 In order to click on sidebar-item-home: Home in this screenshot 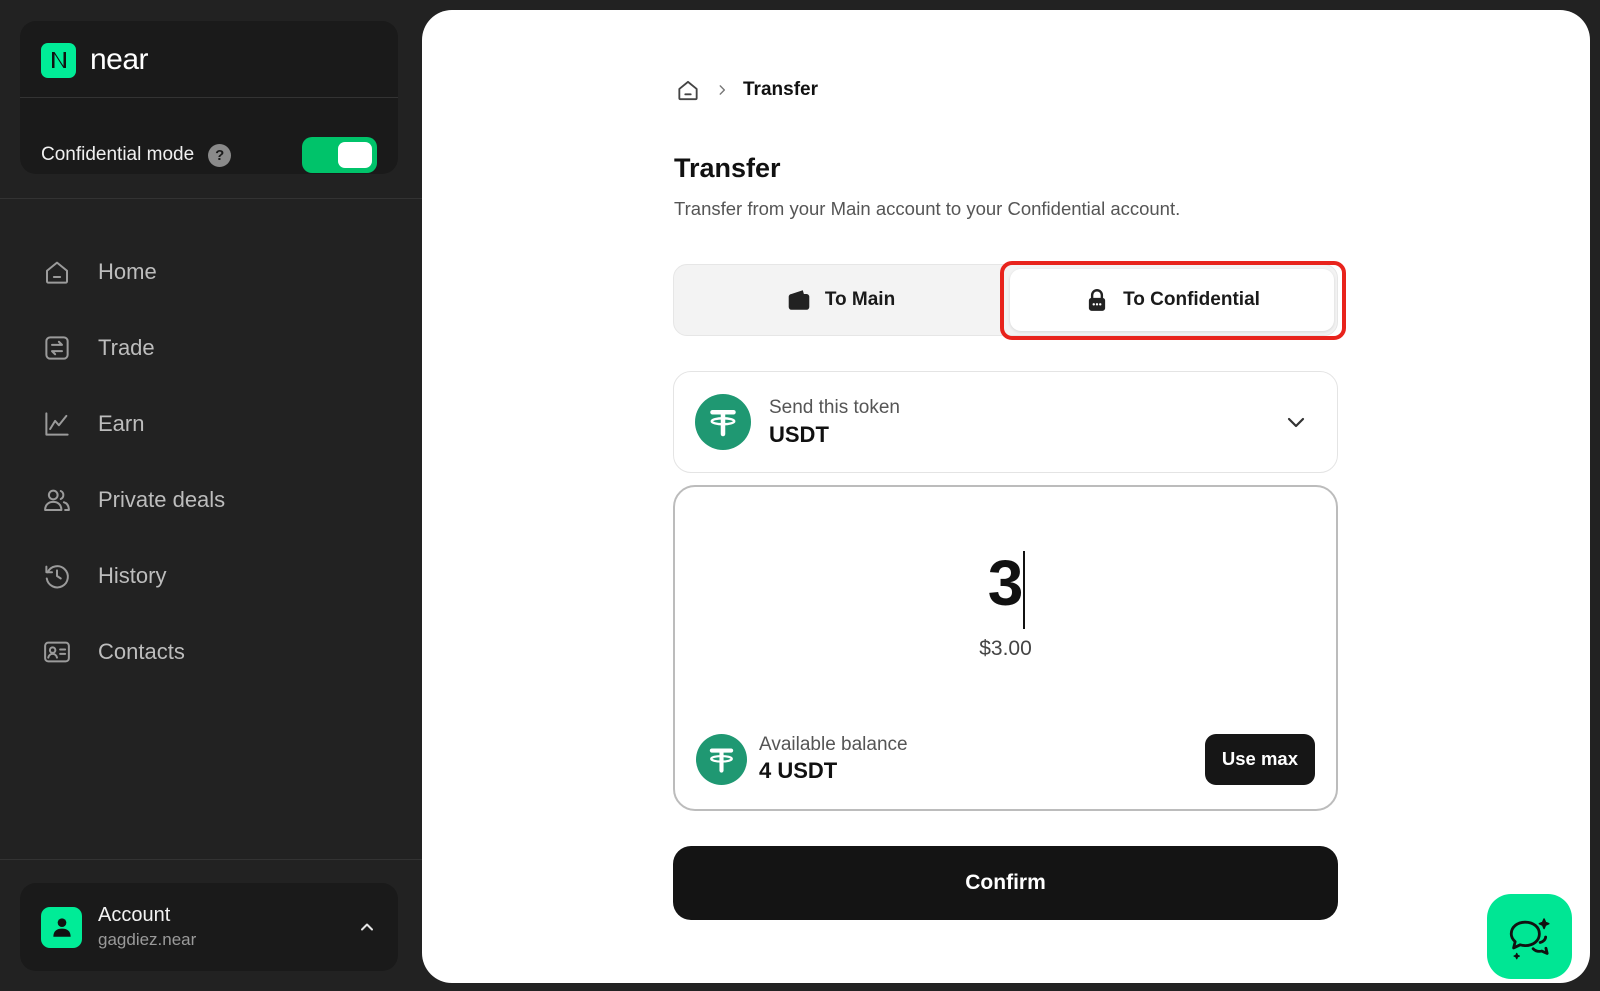, I will do `click(210, 272)`.